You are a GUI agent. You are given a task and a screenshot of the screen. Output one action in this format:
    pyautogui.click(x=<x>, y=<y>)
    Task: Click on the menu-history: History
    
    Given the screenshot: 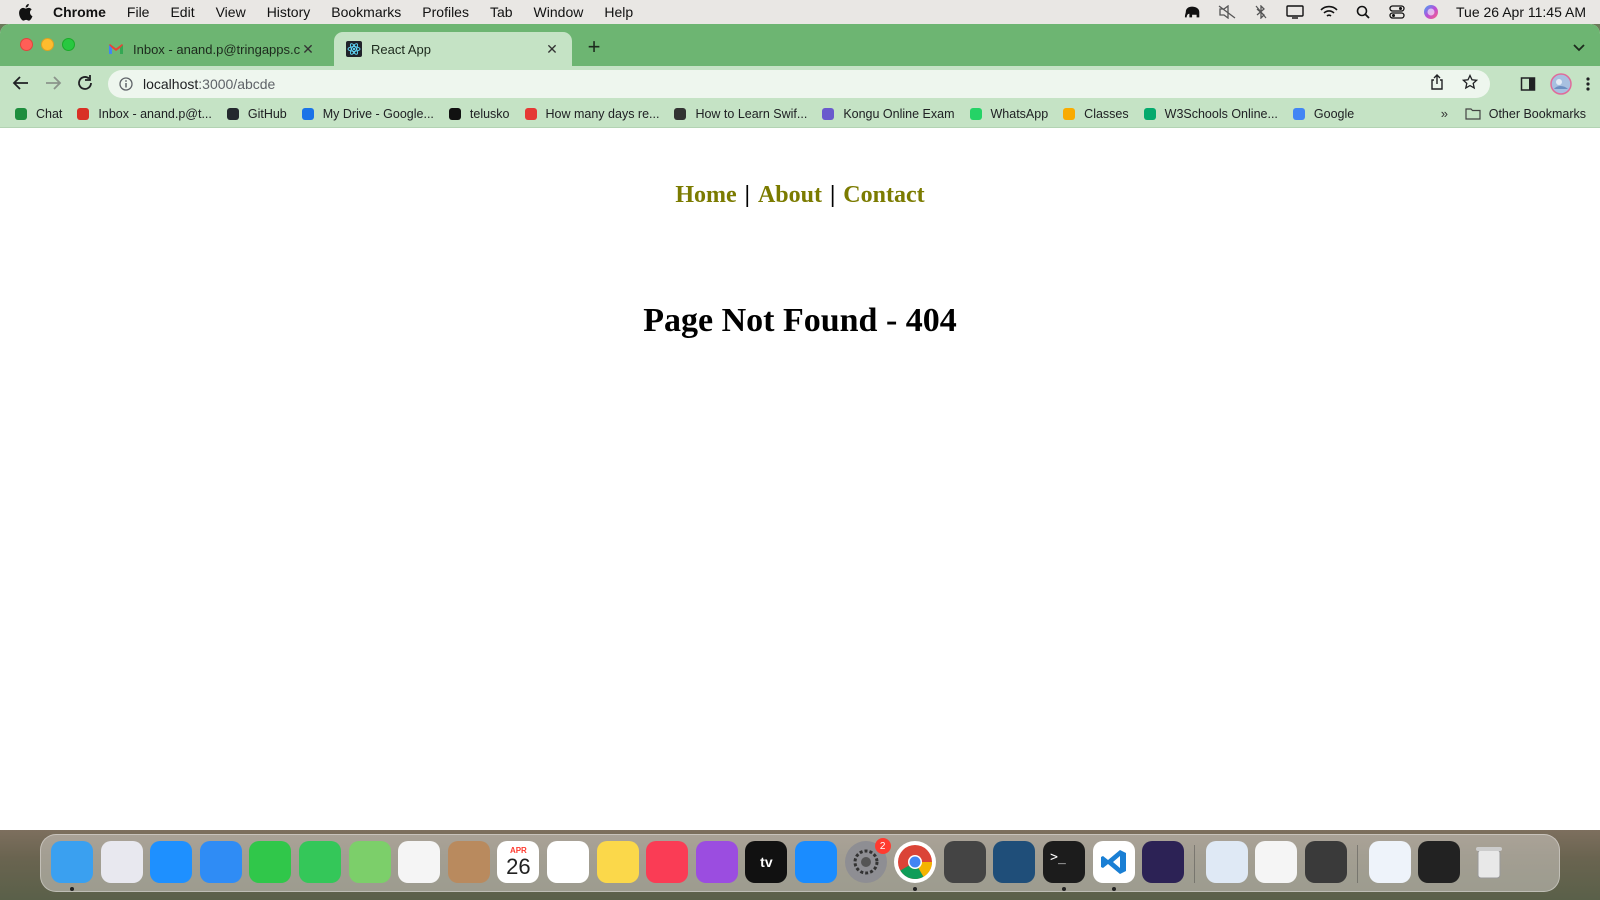 What is the action you would take?
    pyautogui.click(x=289, y=12)
    